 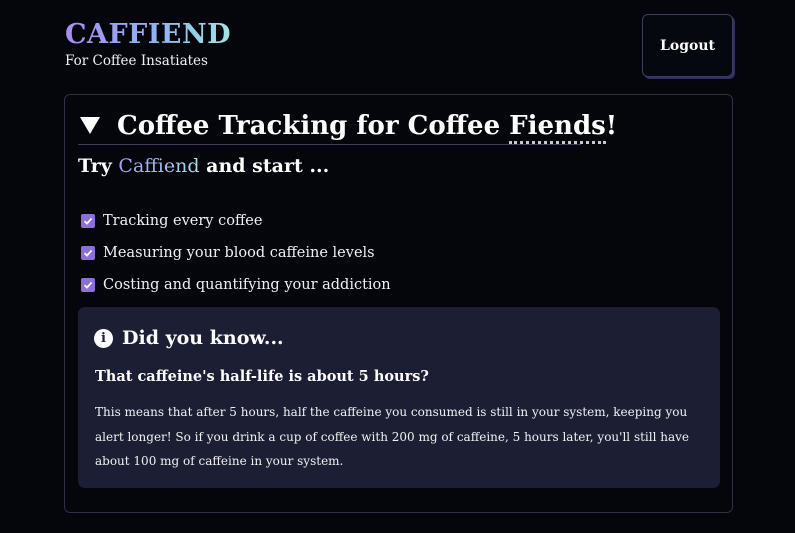 What do you see at coordinates (98, 166) in the screenshot?
I see `try-prefix: Try` at bounding box center [98, 166].